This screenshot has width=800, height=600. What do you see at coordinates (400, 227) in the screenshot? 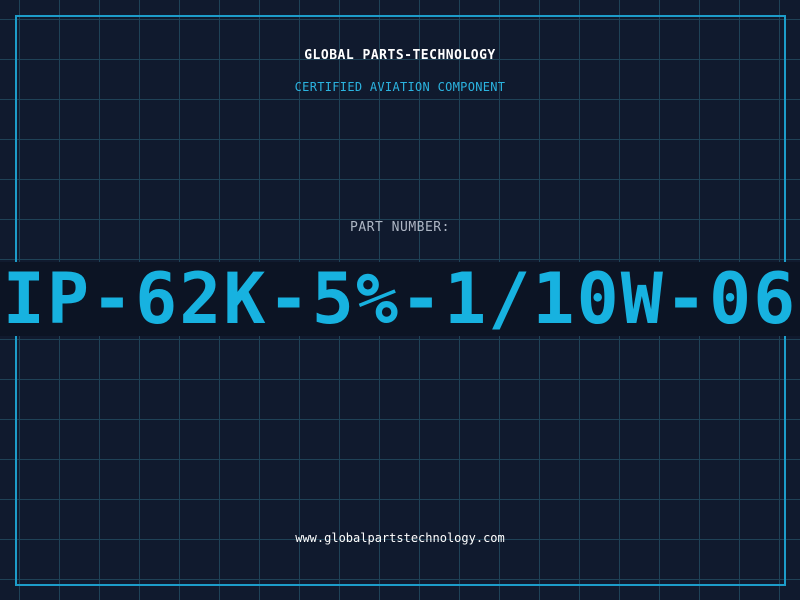
I see `part-number-label: PART NUMBER:` at bounding box center [400, 227].